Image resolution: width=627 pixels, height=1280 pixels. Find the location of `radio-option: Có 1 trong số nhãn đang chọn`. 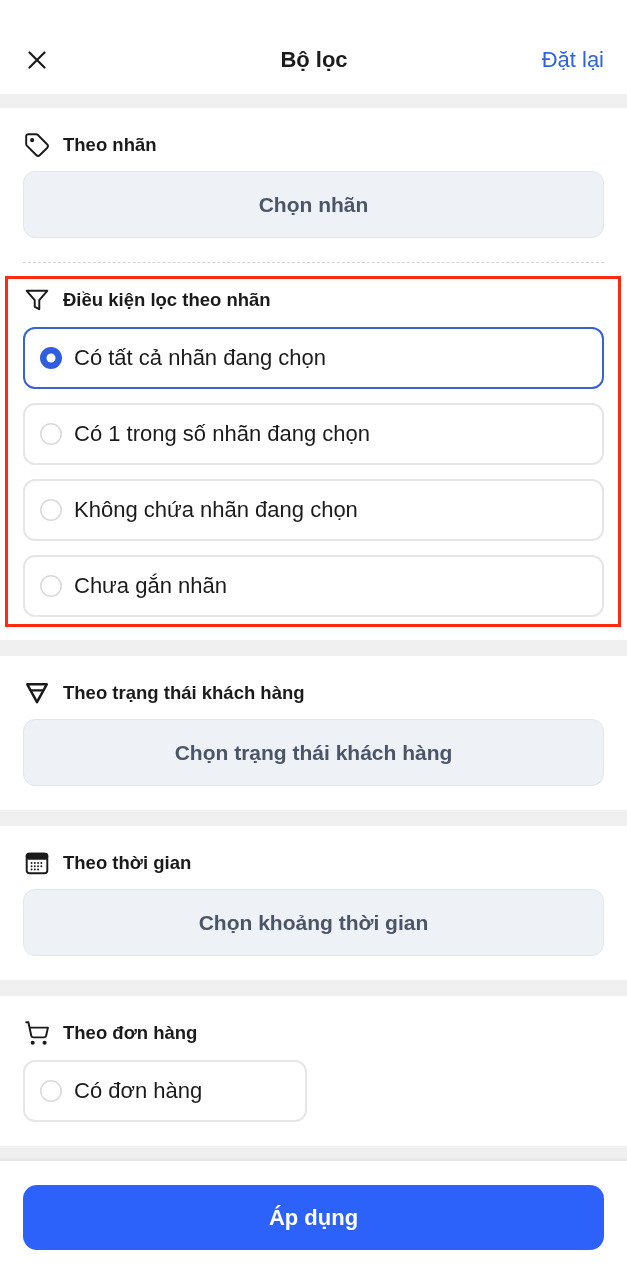

radio-option: Có 1 trong số nhãn đang chọn is located at coordinates (313, 434).